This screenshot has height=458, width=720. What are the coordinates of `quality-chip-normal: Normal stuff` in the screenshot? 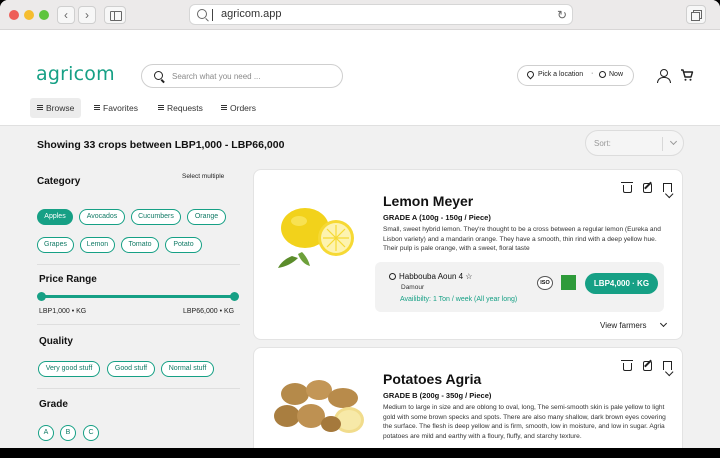 It's located at (187, 369).